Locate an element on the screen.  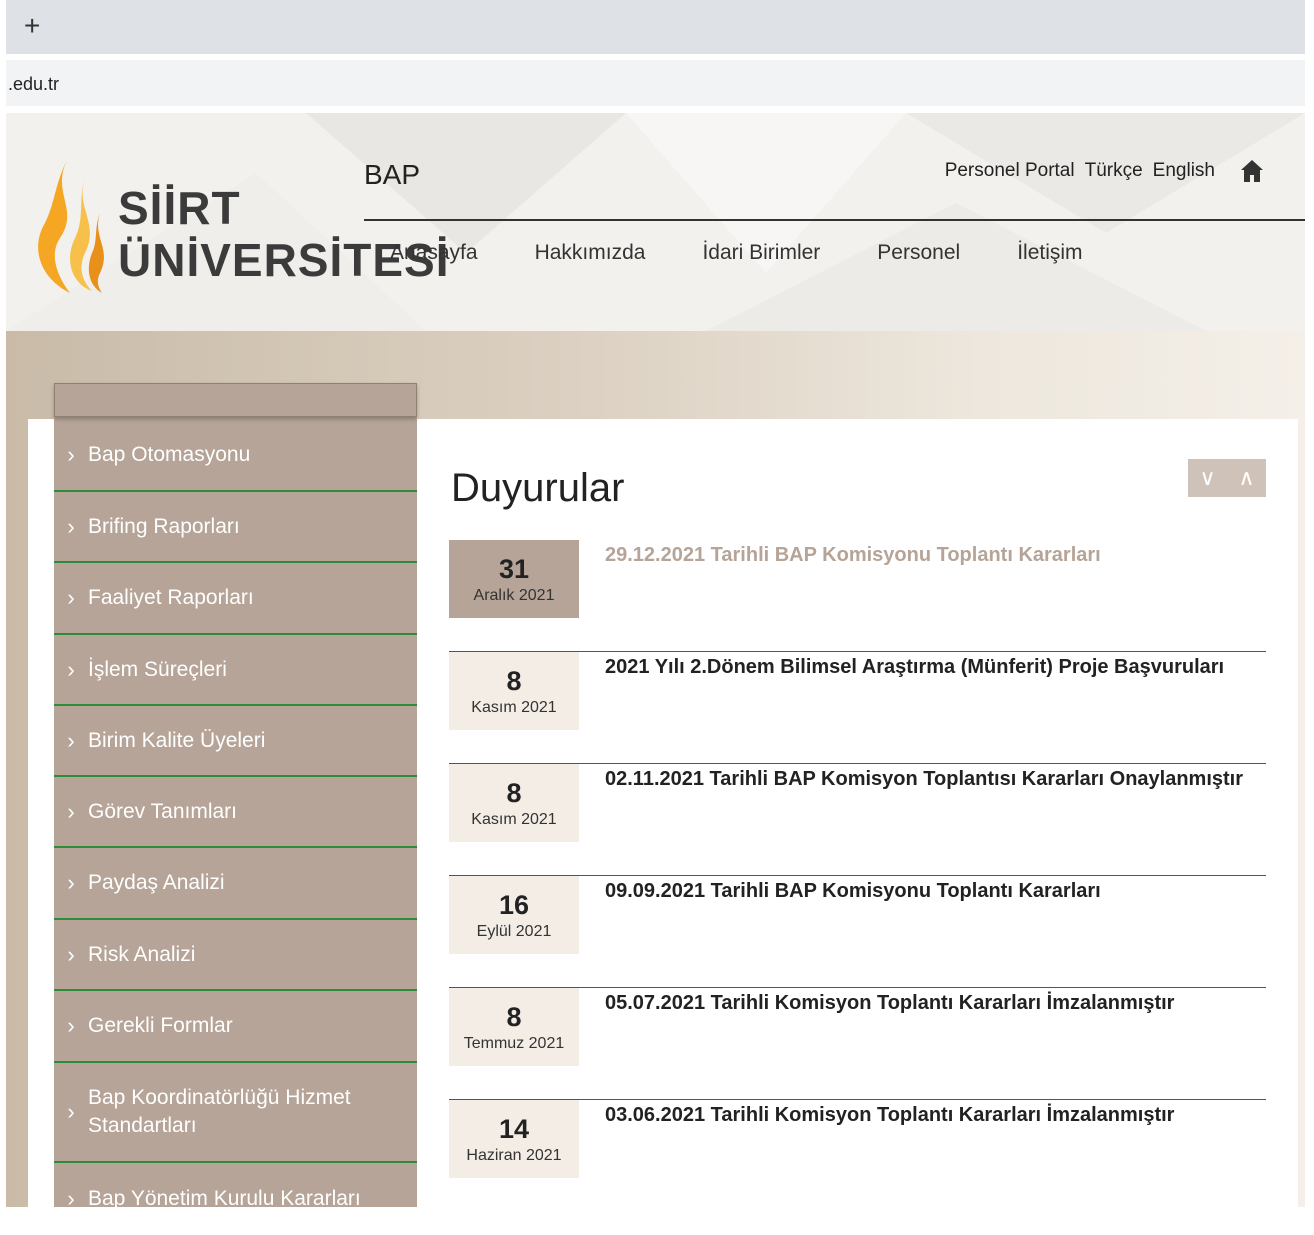
sidebar-item-brifing-raporlari: › Brifing Raporları is located at coordinates (235, 527).